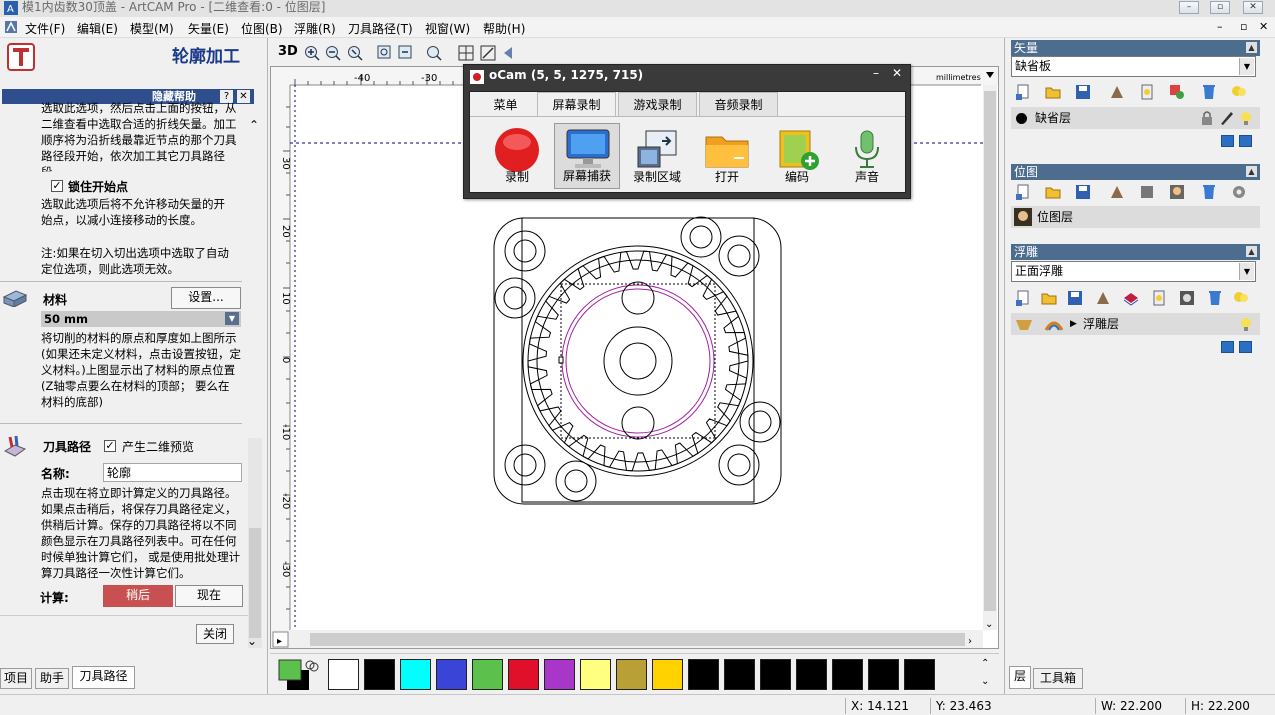 Image resolution: width=1275 pixels, height=715 pixels. What do you see at coordinates (110, 446) in the screenshot?
I see `preview-checkbox: ✓` at bounding box center [110, 446].